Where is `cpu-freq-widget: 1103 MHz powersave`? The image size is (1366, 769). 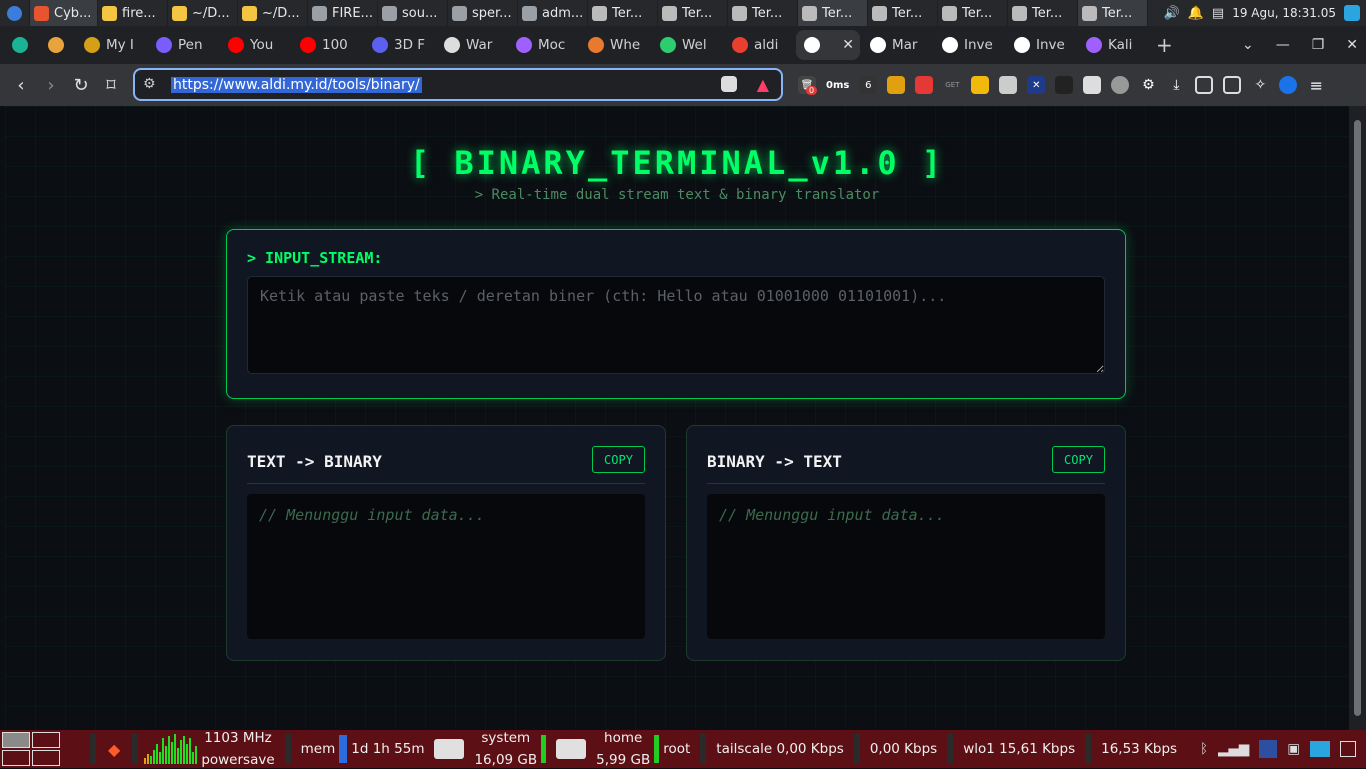
cpu-freq-widget: 1103 MHz powersave is located at coordinates (237, 749).